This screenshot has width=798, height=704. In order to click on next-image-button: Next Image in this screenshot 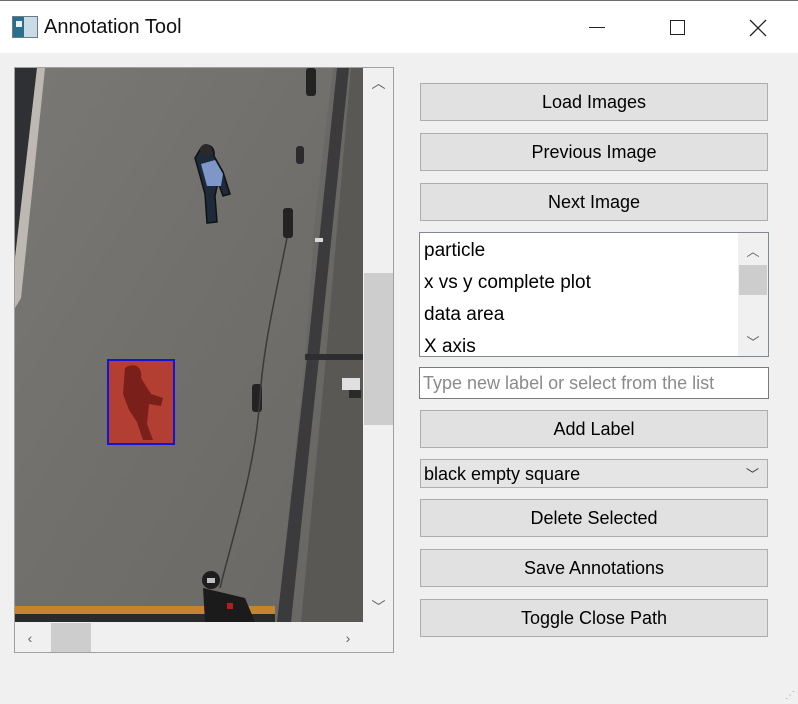, I will do `click(594, 202)`.